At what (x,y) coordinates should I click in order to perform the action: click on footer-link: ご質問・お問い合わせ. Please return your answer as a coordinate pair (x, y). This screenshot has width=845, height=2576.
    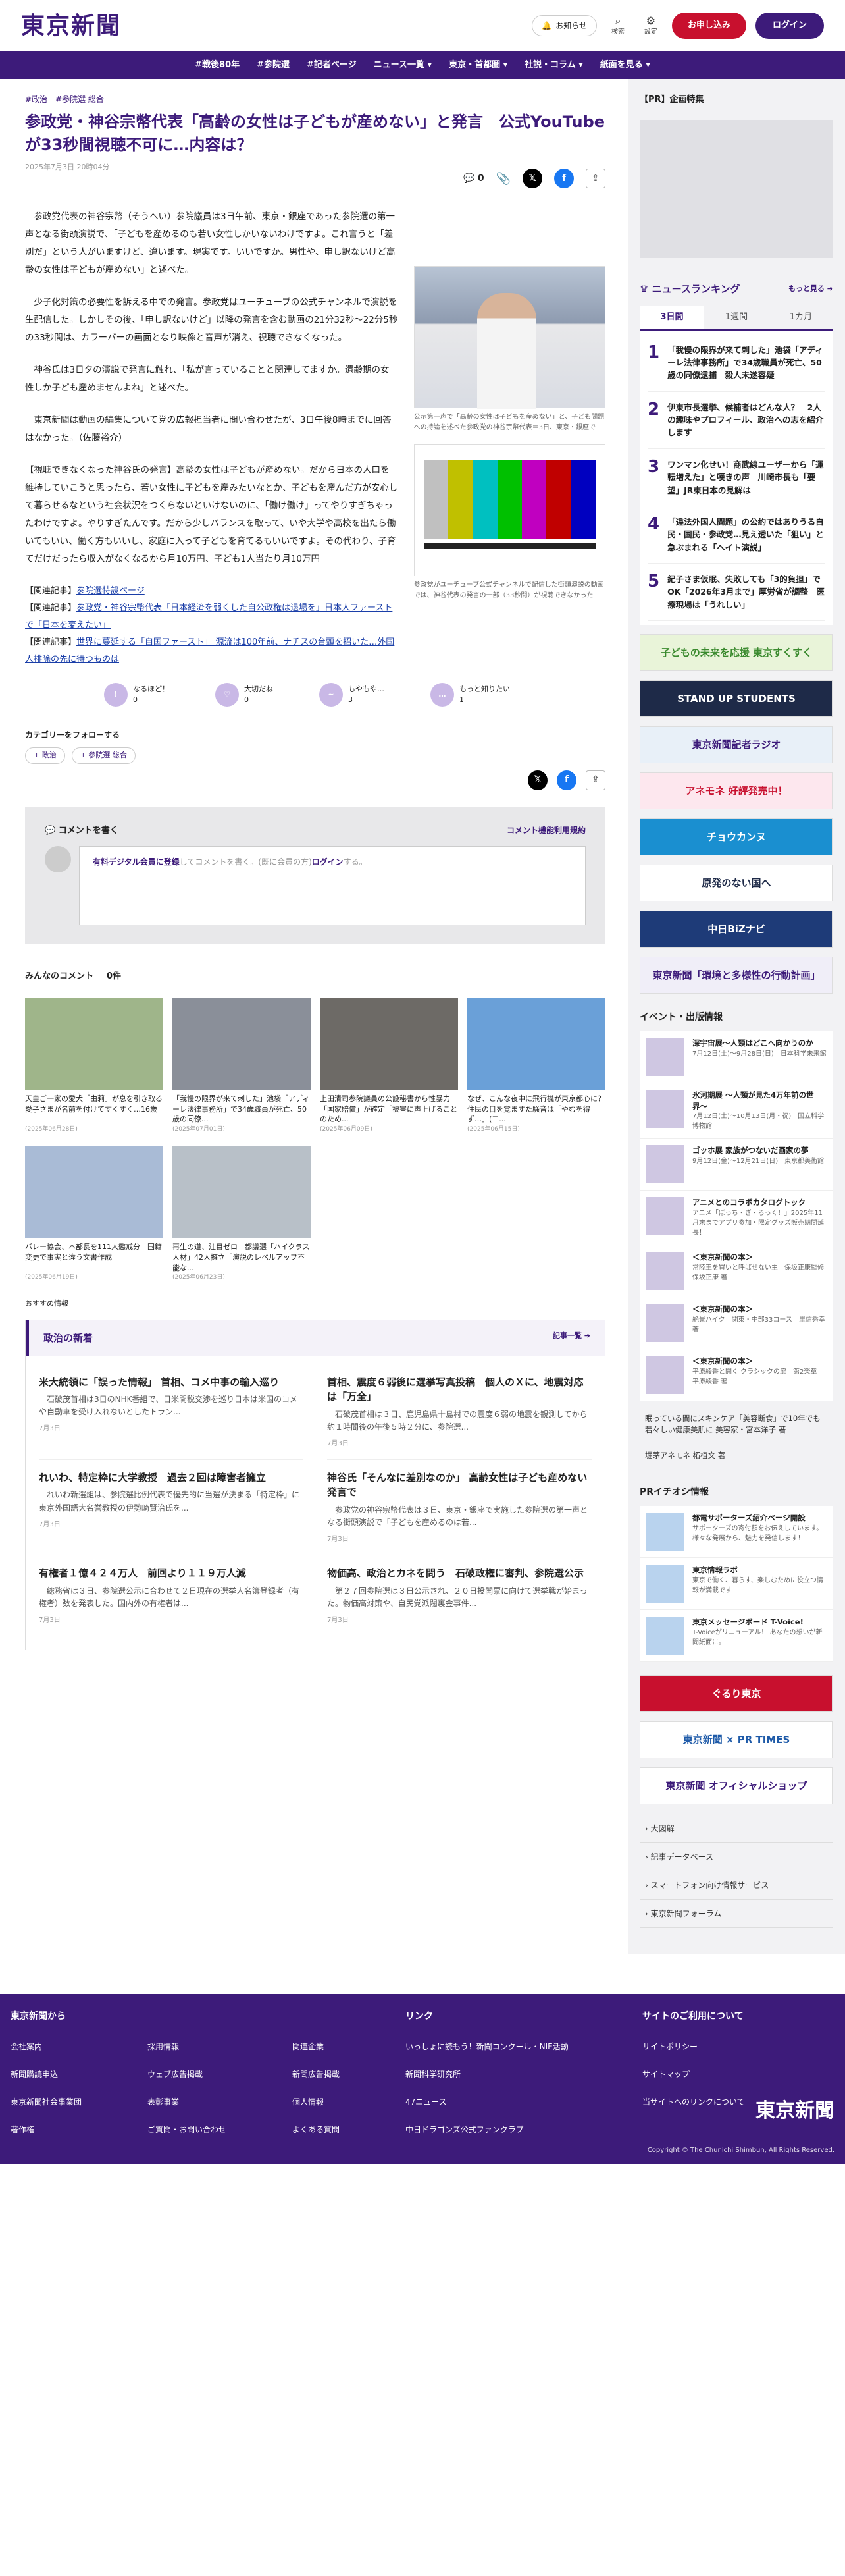
    Looking at the image, I should click on (207, 2129).